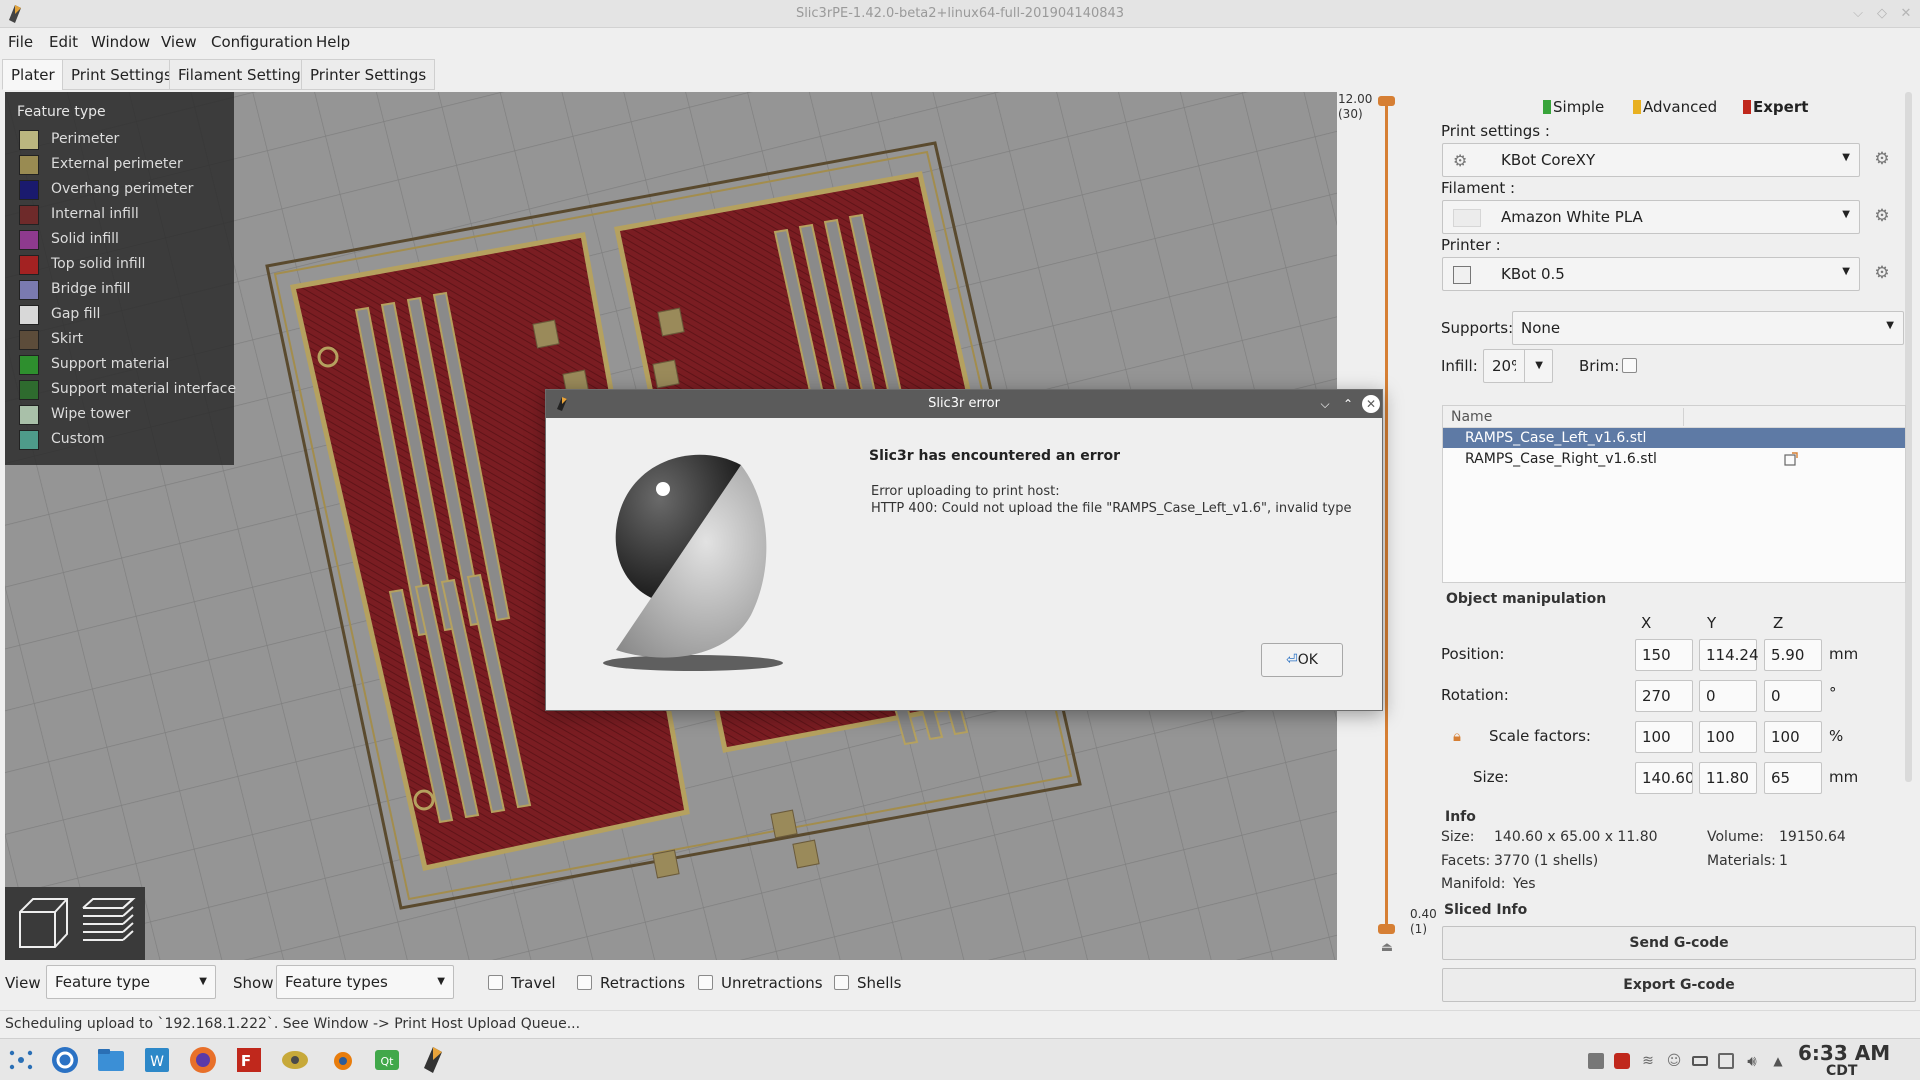  Describe the element at coordinates (1664, 696) in the screenshot. I see `rotation-x-input: 270` at that location.